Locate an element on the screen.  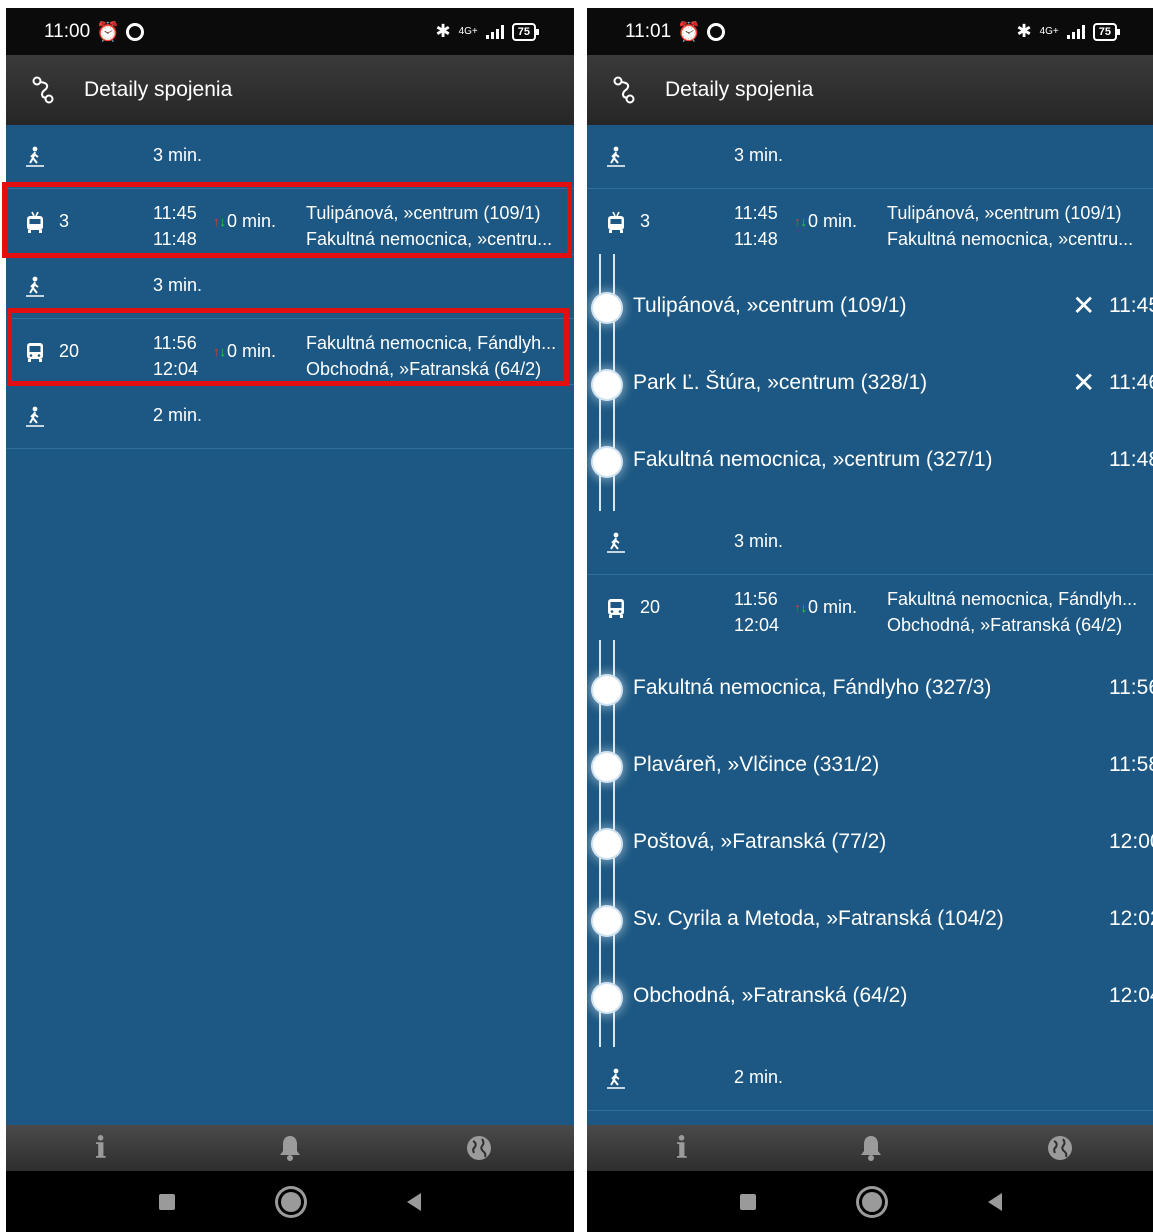
stop-name: Park Ľ. Štúra, »centrum (328/1) is located at coordinates (780, 382).